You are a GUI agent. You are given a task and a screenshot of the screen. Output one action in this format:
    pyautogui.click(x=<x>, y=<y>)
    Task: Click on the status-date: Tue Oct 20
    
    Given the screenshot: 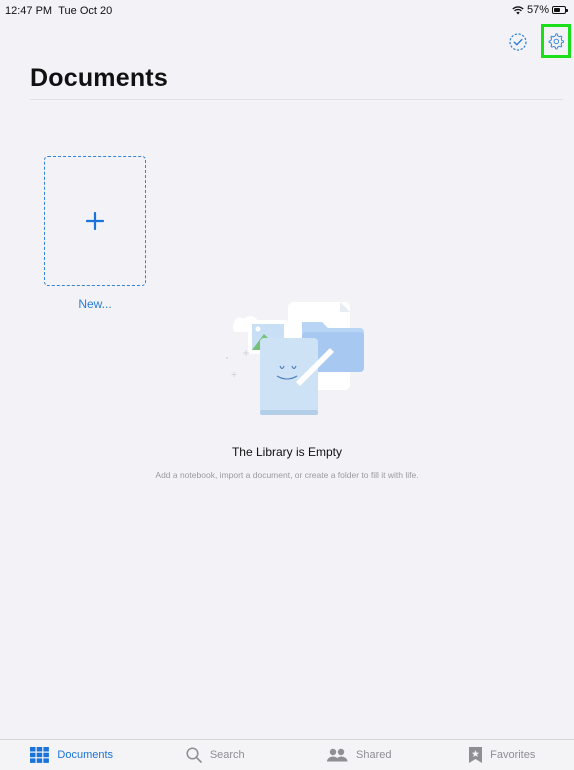 What is the action you would take?
    pyautogui.click(x=85, y=11)
    